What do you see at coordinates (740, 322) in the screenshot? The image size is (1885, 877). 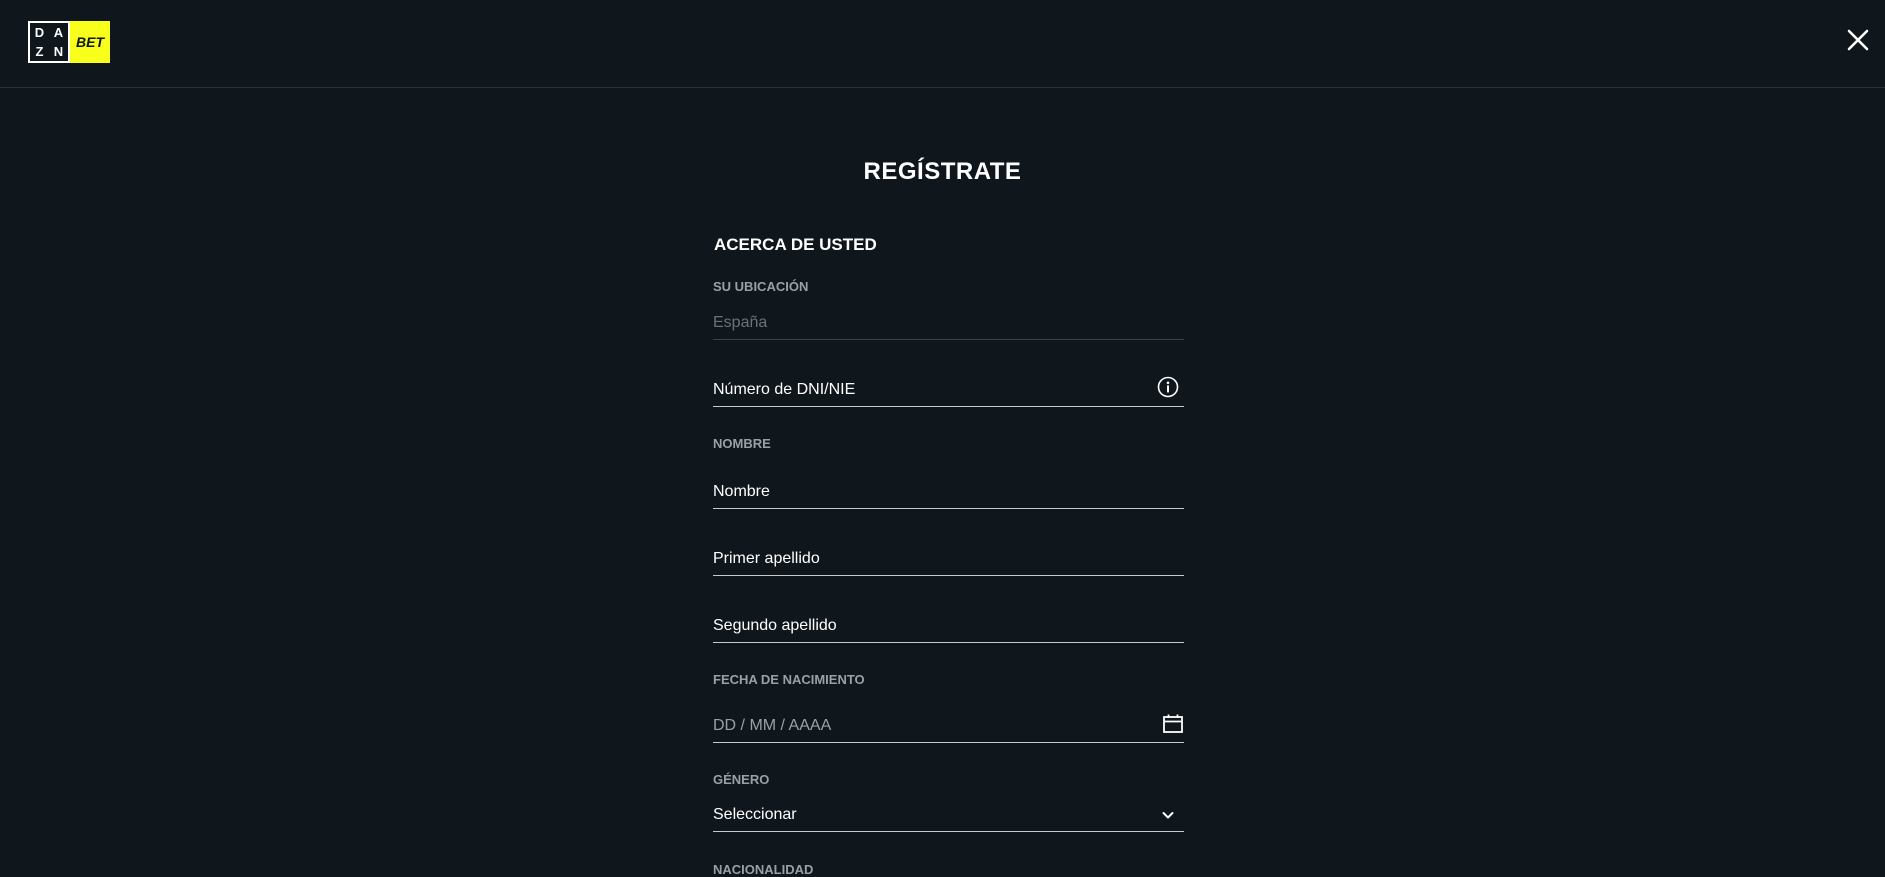 I see `location-value: España` at bounding box center [740, 322].